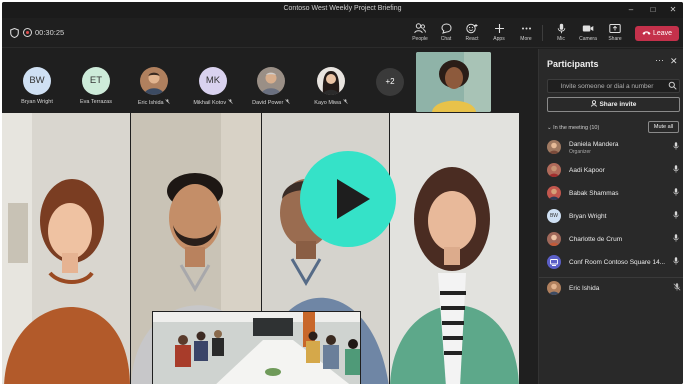 The height and width of the screenshot is (387, 686). I want to click on camera-label: Camera, so click(588, 39).